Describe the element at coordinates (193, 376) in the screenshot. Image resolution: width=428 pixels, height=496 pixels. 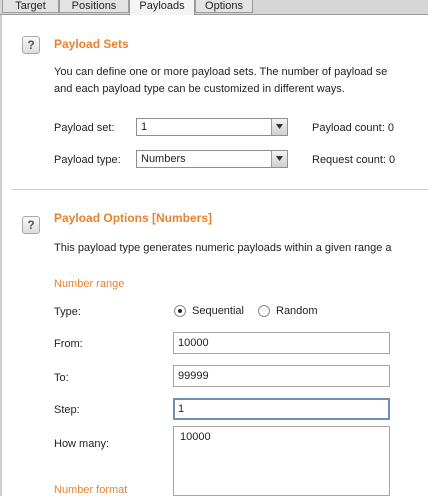
I see `to-value: 99999` at that location.